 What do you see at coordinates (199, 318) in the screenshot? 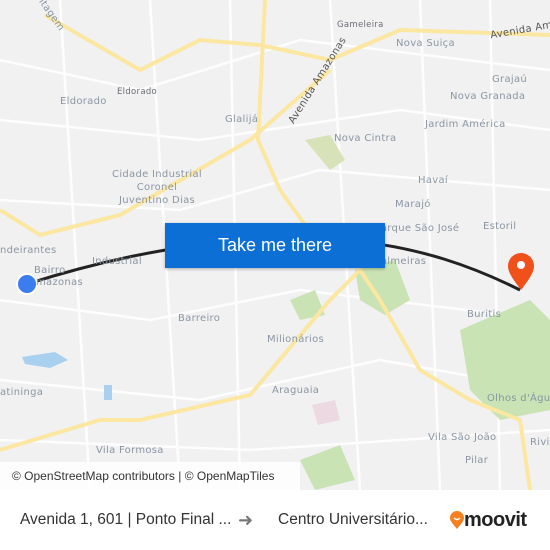
I see `map-label: Barreiro` at bounding box center [199, 318].